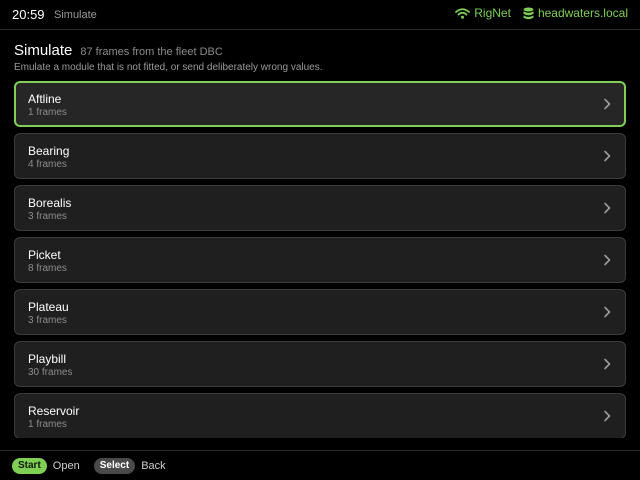 The width and height of the screenshot is (640, 480). Describe the element at coordinates (48, 307) in the screenshot. I see `module-name: Plateau` at that location.